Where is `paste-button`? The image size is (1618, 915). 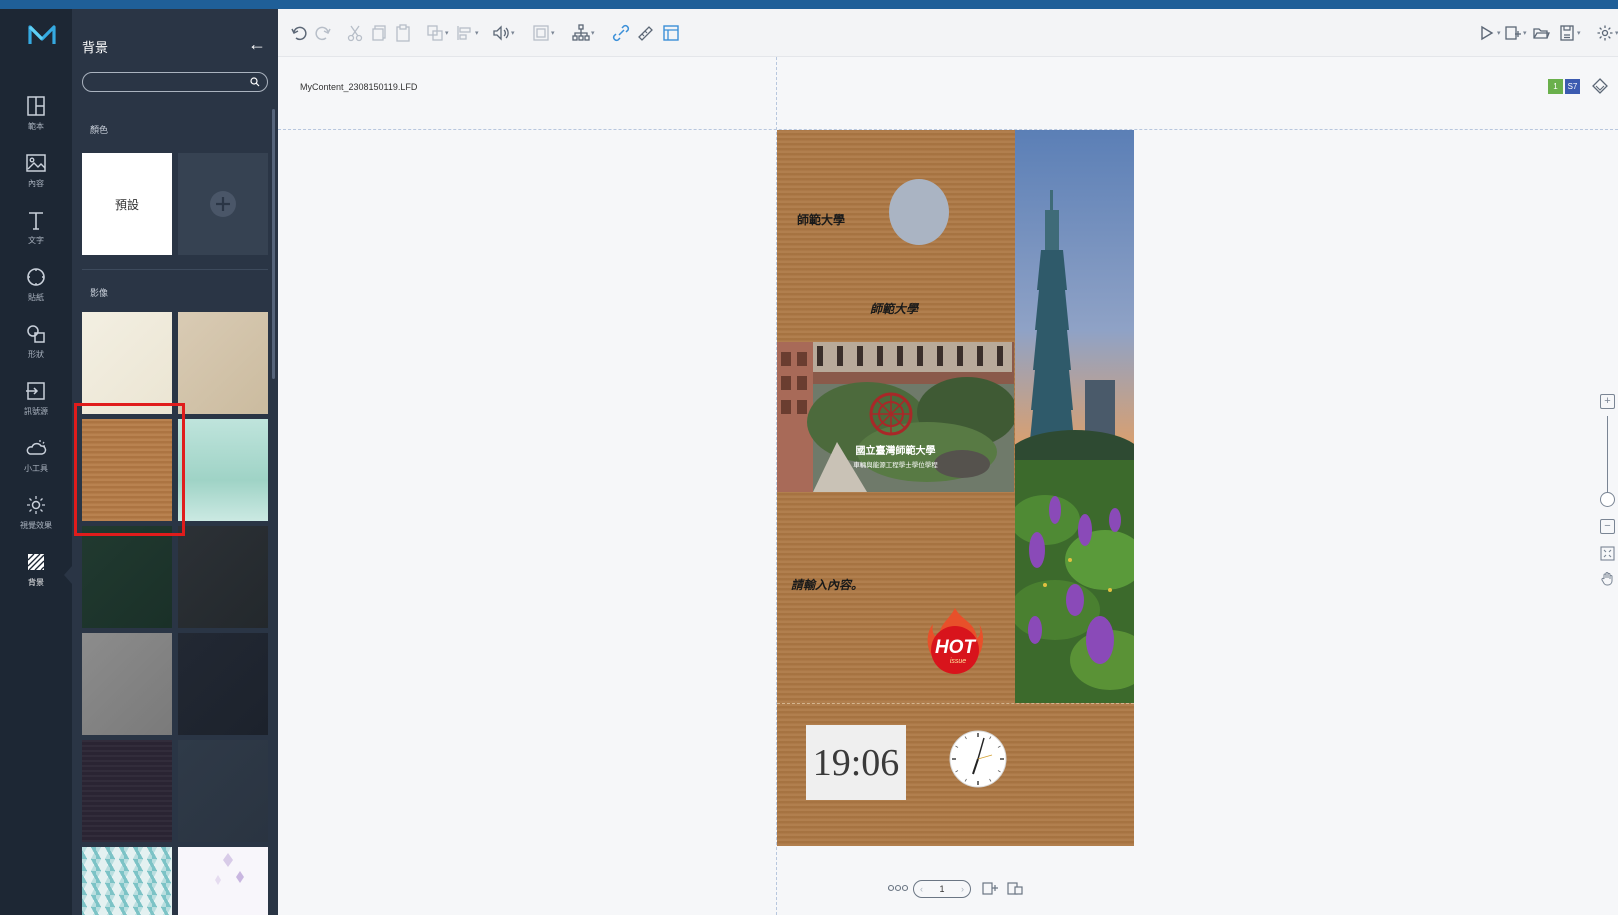 paste-button is located at coordinates (403, 33).